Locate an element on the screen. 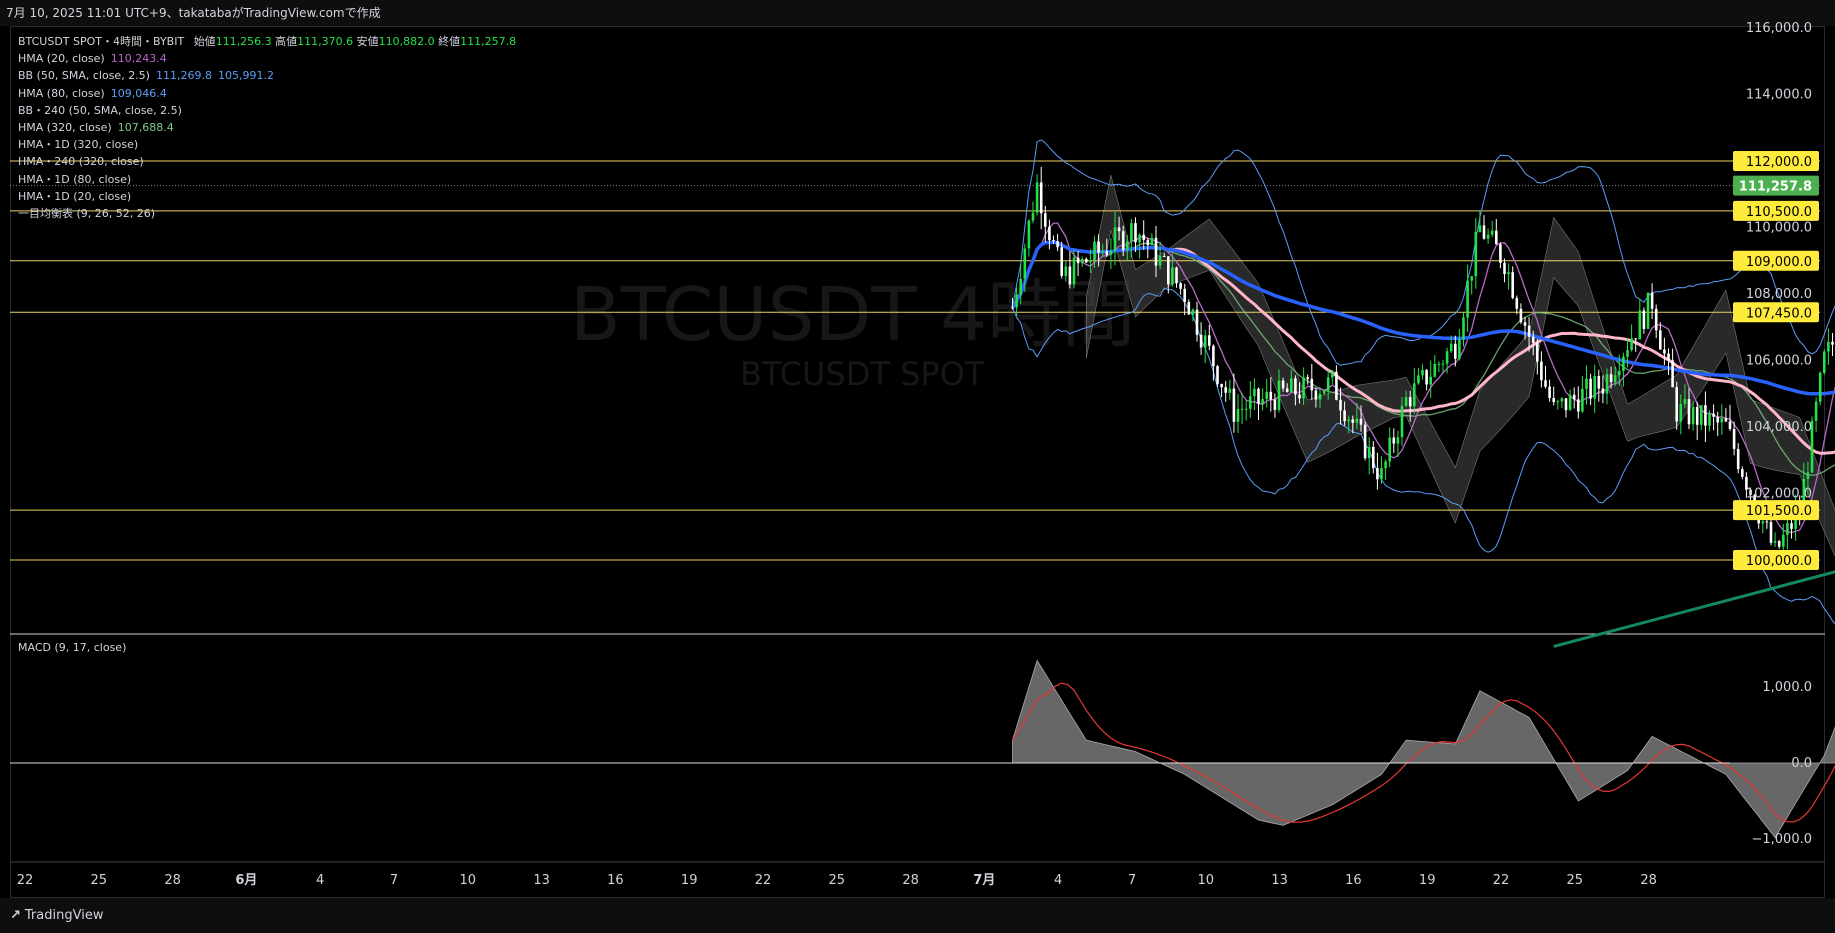  indicator-legend-row: HMA・240 (320, close) is located at coordinates (267, 161).